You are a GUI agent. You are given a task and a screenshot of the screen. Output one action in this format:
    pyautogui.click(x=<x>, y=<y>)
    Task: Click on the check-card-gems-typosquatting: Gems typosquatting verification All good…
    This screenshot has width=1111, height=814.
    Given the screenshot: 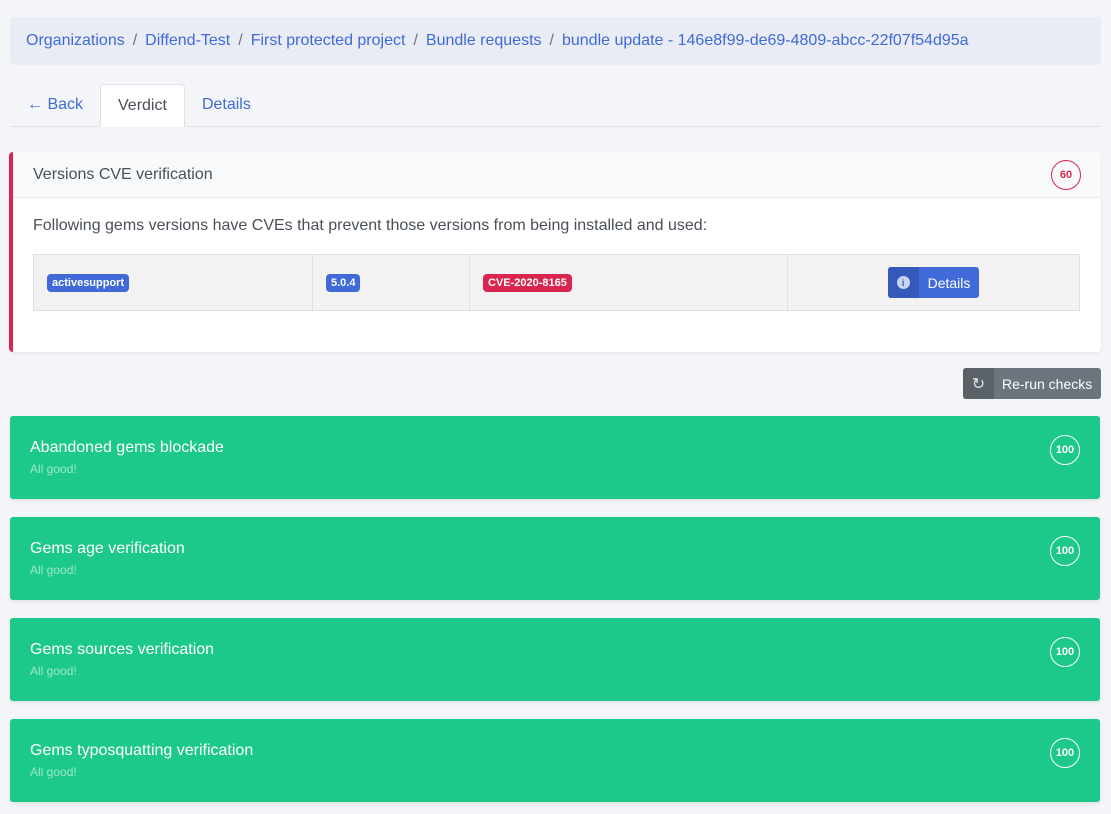 What is the action you would take?
    pyautogui.click(x=555, y=760)
    